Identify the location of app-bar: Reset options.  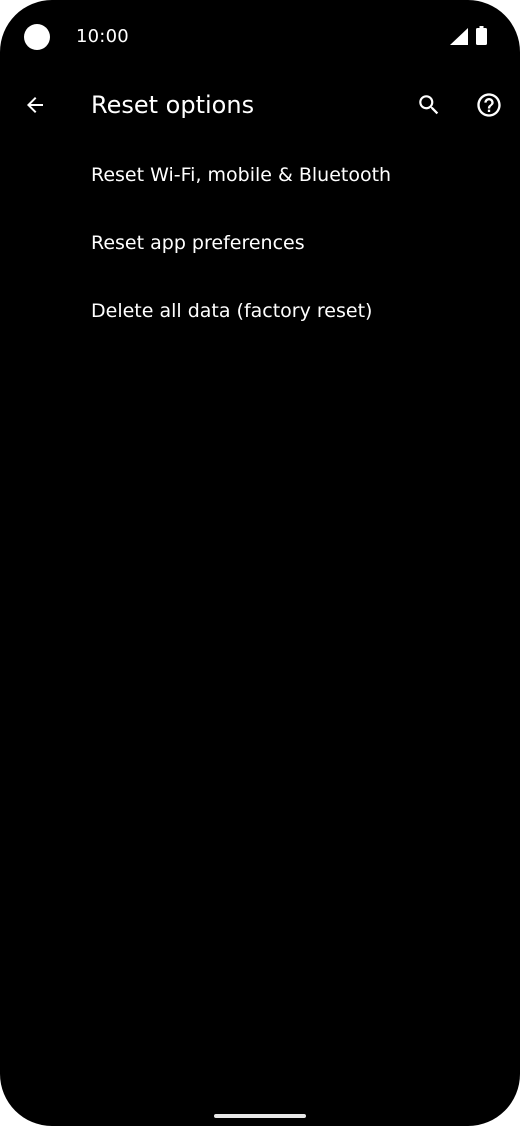
(260, 105).